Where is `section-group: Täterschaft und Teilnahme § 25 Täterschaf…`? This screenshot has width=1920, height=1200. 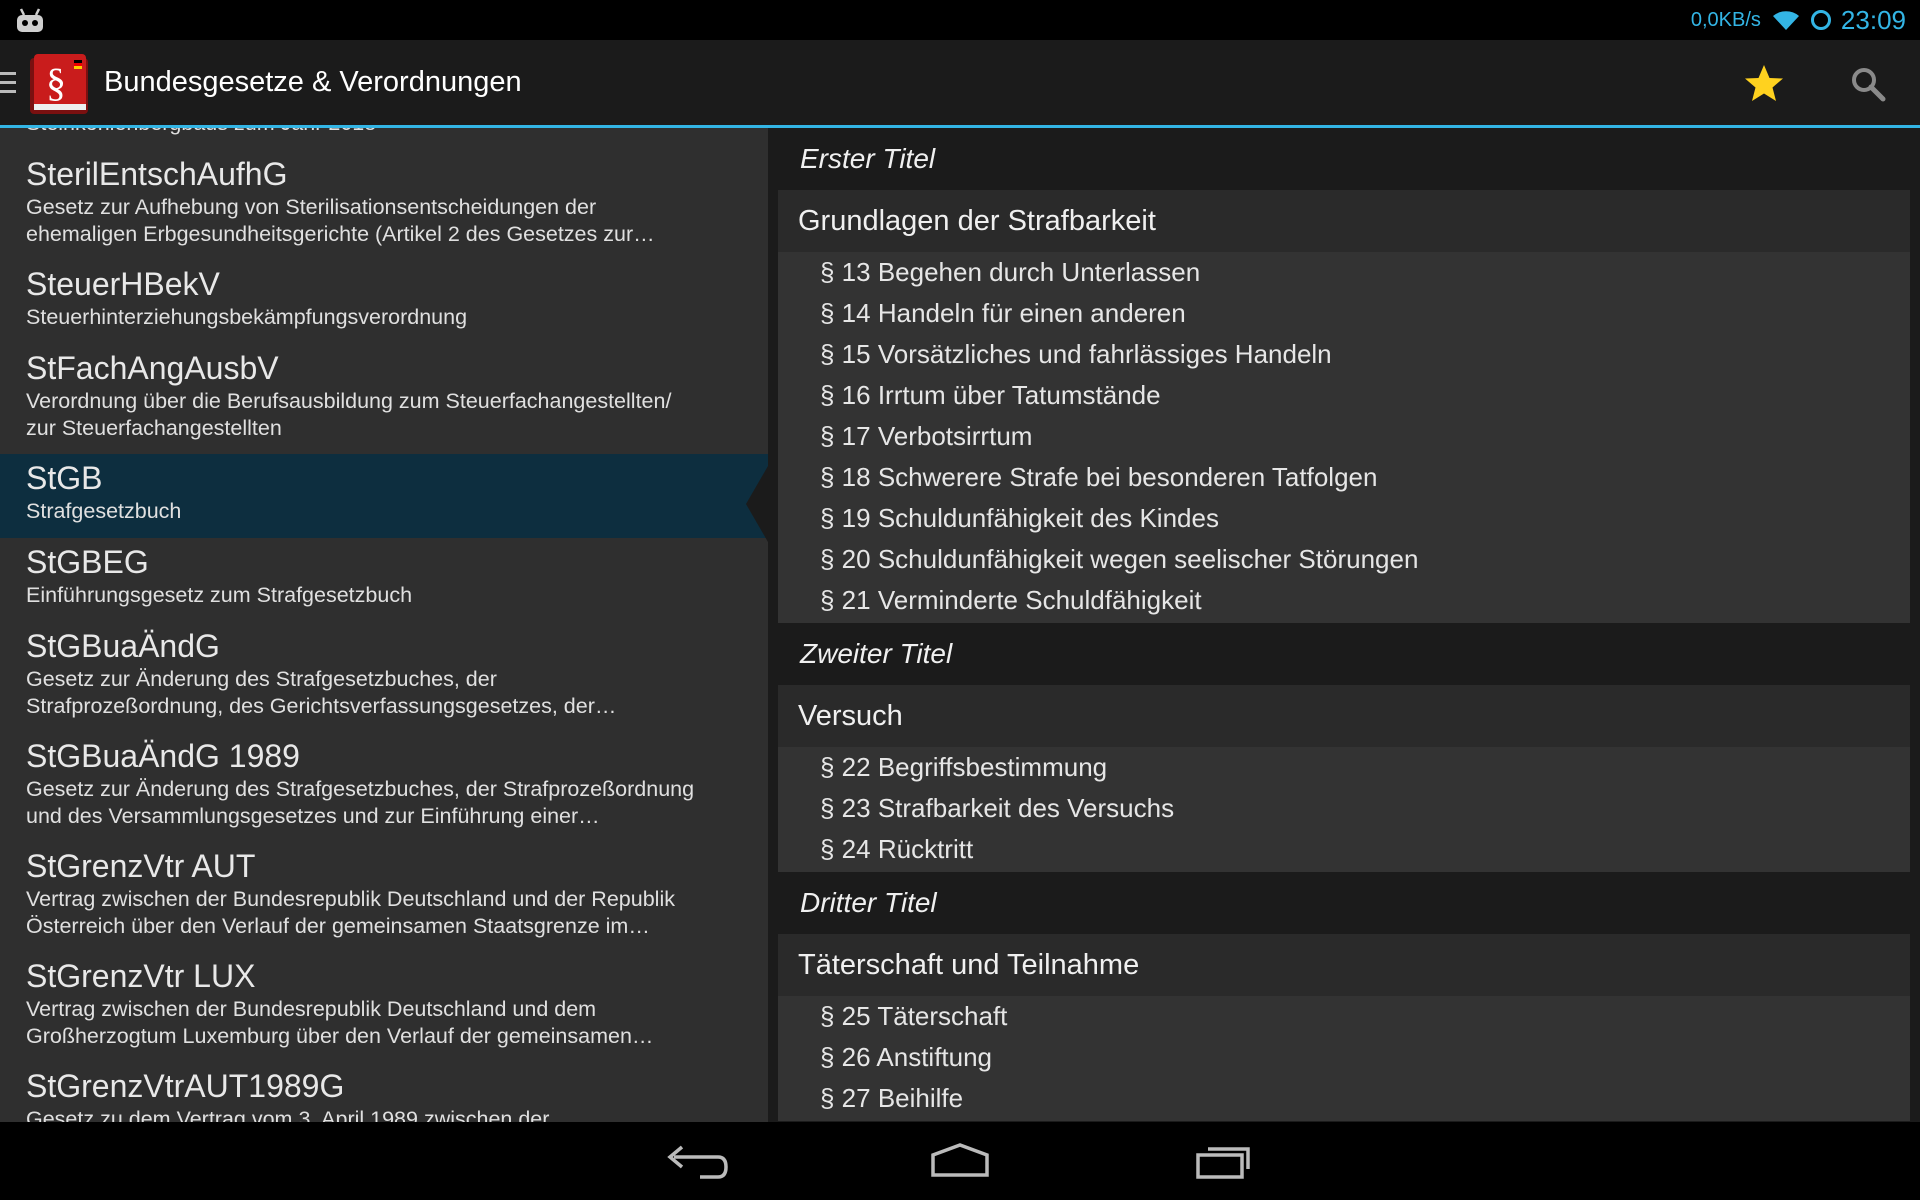
section-group: Täterschaft und Teilnahme § 25 Täterschaf… is located at coordinates (1344, 1027).